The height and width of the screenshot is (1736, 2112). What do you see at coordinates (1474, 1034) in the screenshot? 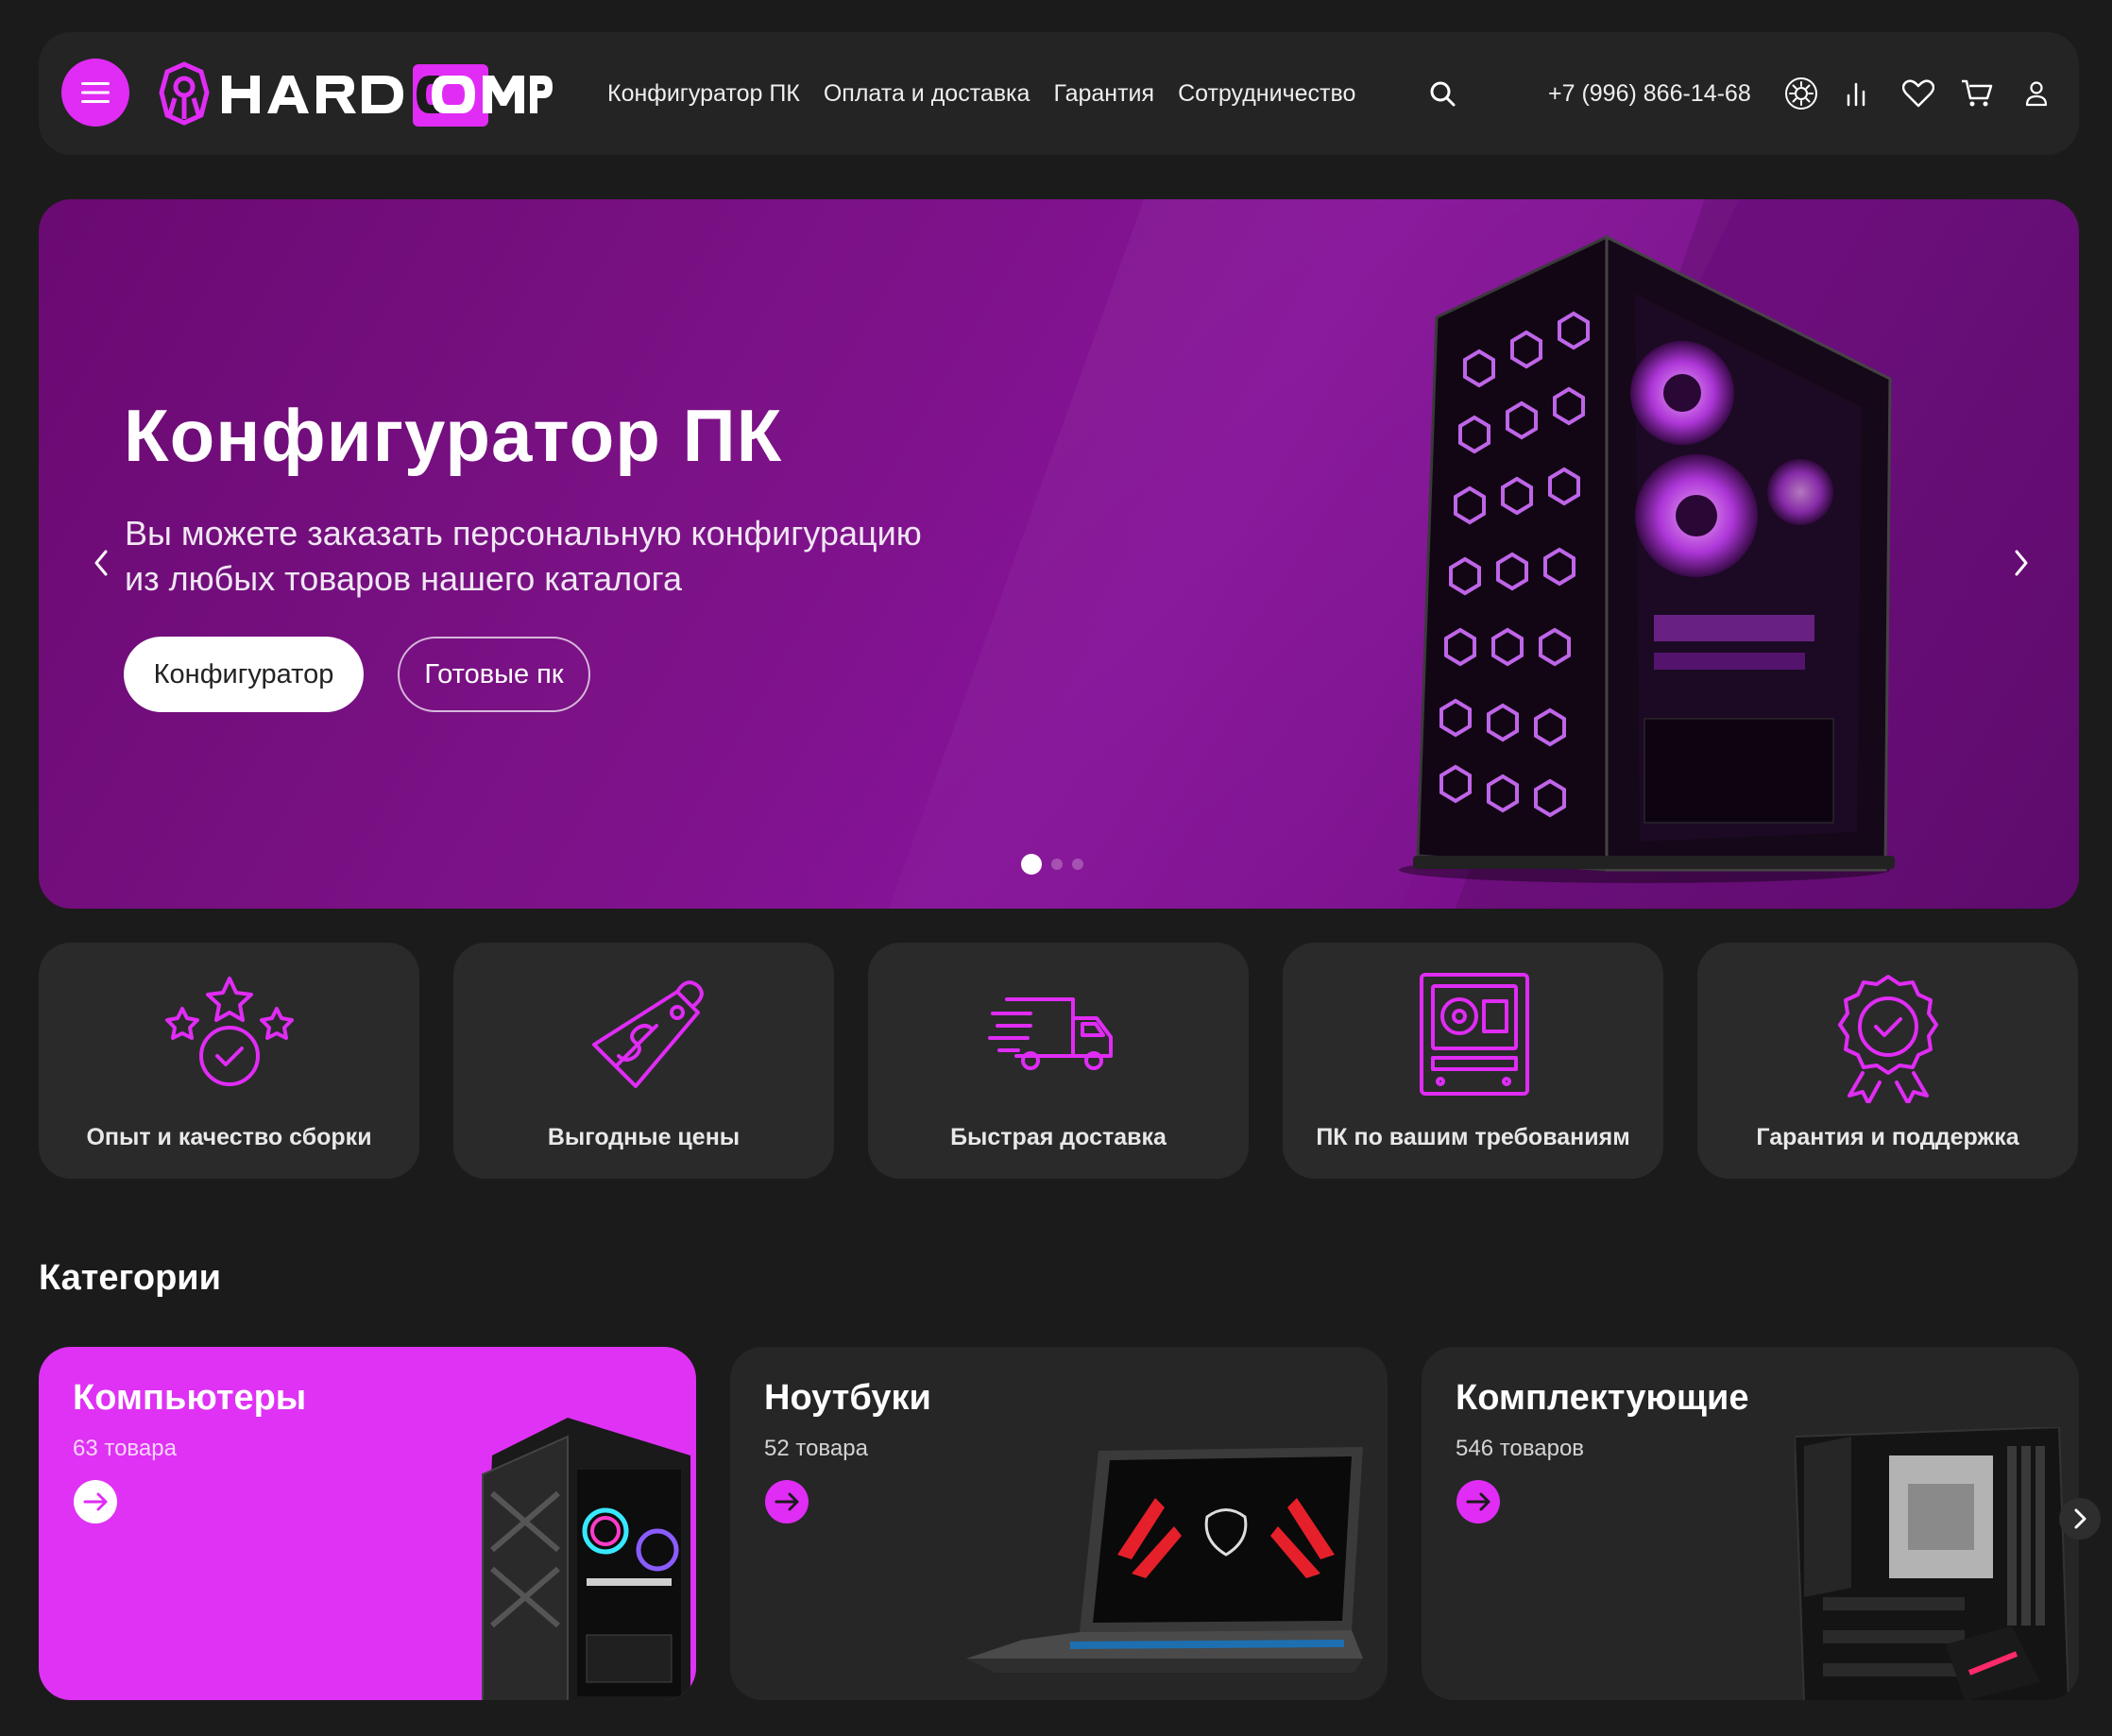
I see `pc-case-icon` at bounding box center [1474, 1034].